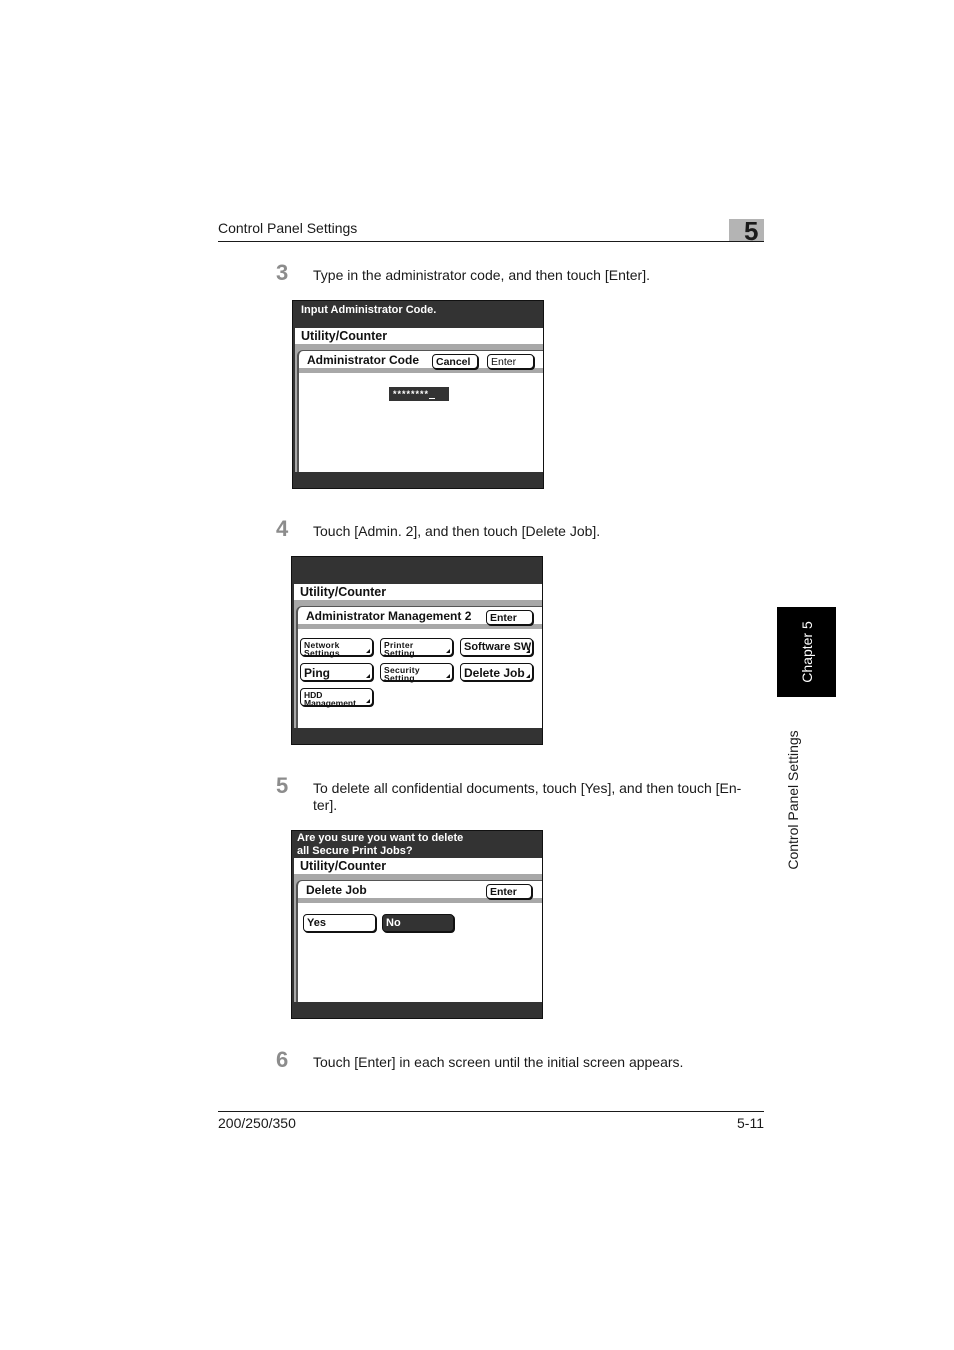 This screenshot has height=1350, width=954. What do you see at coordinates (411, 394) in the screenshot?
I see `password-mask: ********` at bounding box center [411, 394].